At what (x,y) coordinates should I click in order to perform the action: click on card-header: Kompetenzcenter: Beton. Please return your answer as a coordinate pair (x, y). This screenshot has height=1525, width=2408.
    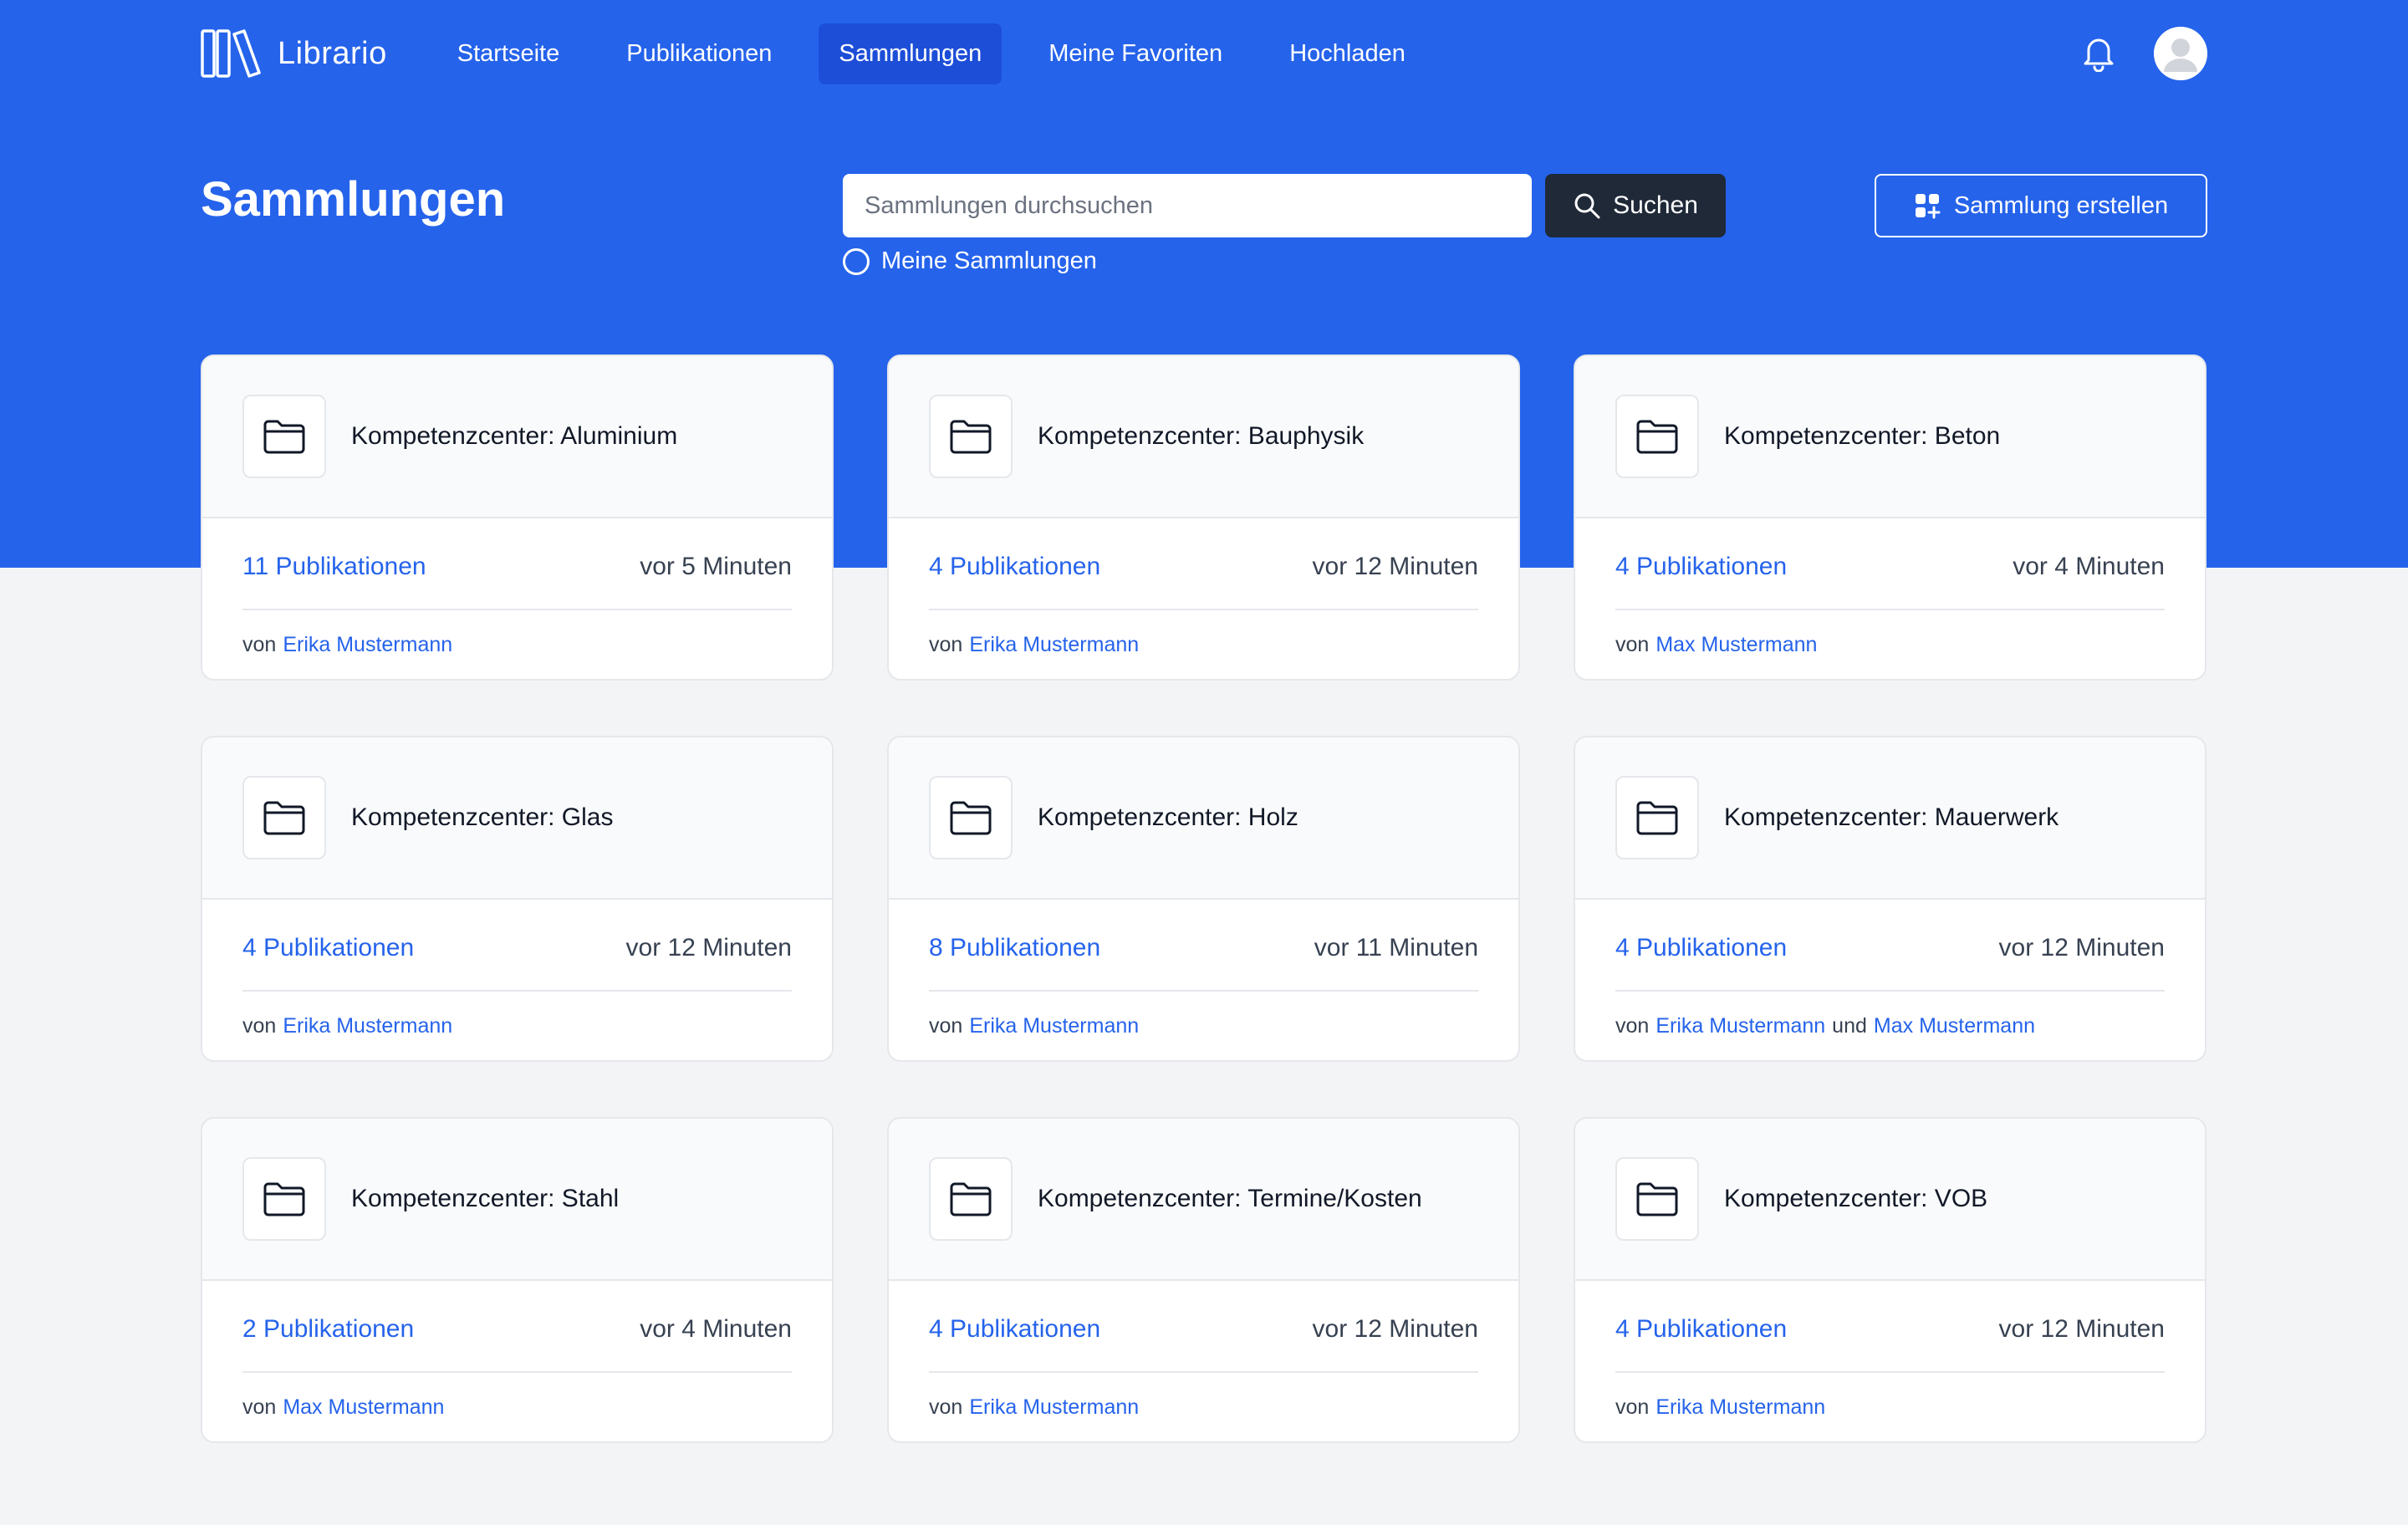
    Looking at the image, I should click on (1890, 437).